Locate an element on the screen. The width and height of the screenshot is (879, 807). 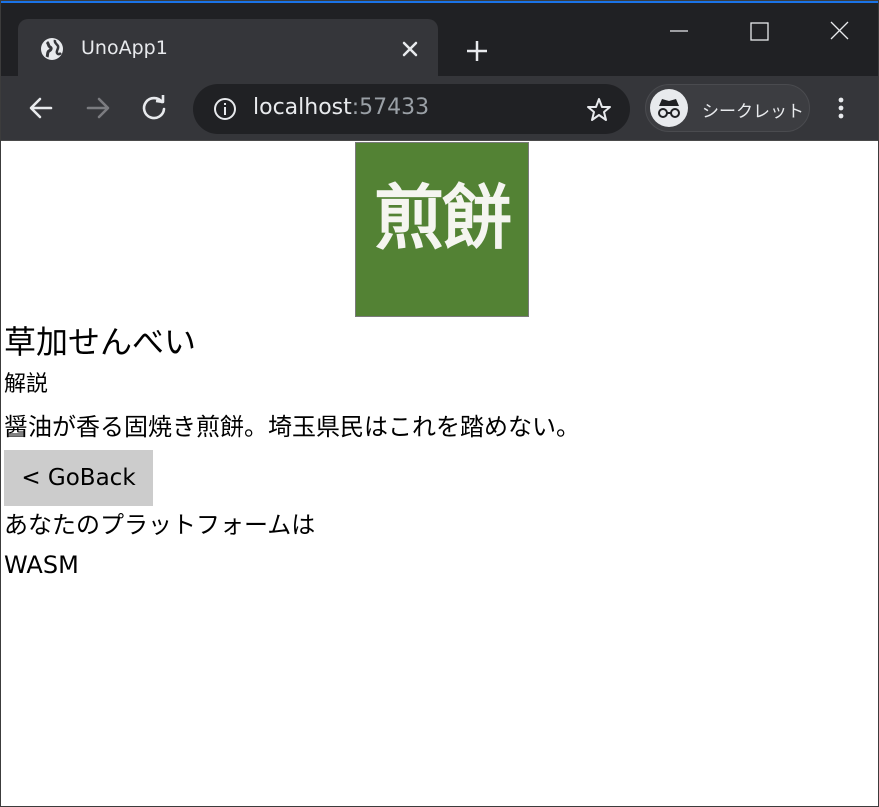
tab-title: UnoApp1 is located at coordinates (124, 48).